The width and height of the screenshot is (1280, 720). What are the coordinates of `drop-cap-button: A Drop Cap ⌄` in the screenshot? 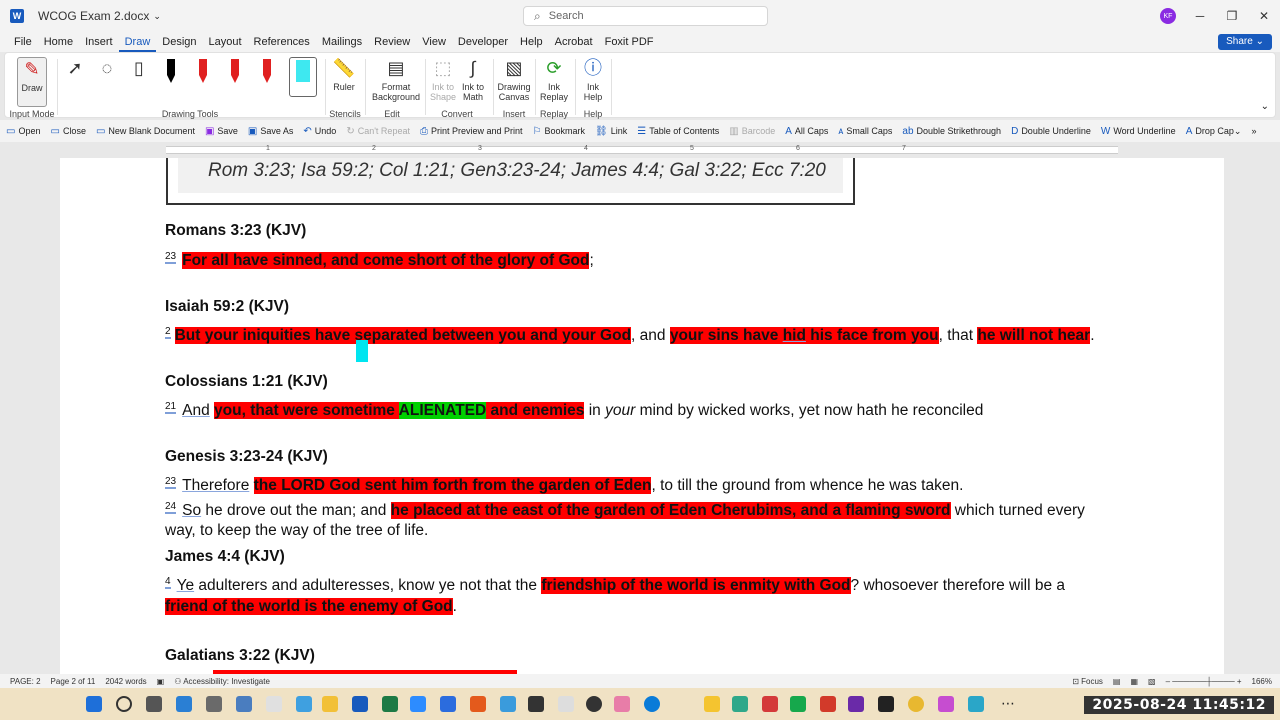 It's located at (1214, 131).